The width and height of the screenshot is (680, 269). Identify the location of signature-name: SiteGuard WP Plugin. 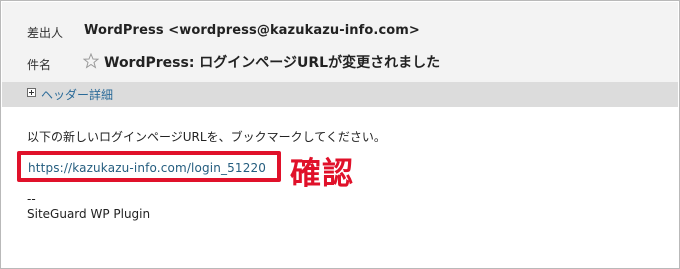
(89, 214).